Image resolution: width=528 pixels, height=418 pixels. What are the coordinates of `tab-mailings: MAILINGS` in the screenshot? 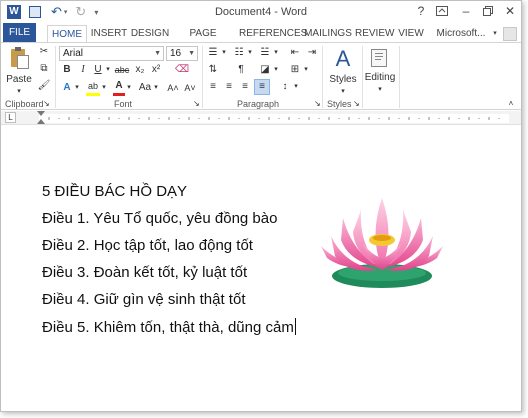 It's located at (328, 34).